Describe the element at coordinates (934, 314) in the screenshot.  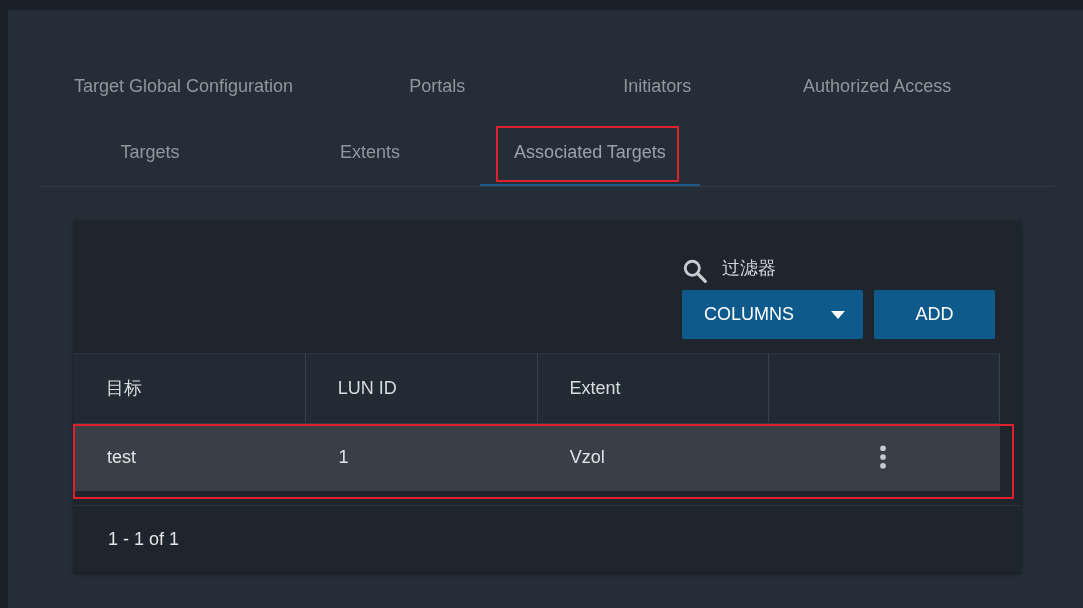
I see `toolbar-button: ADD` at that location.